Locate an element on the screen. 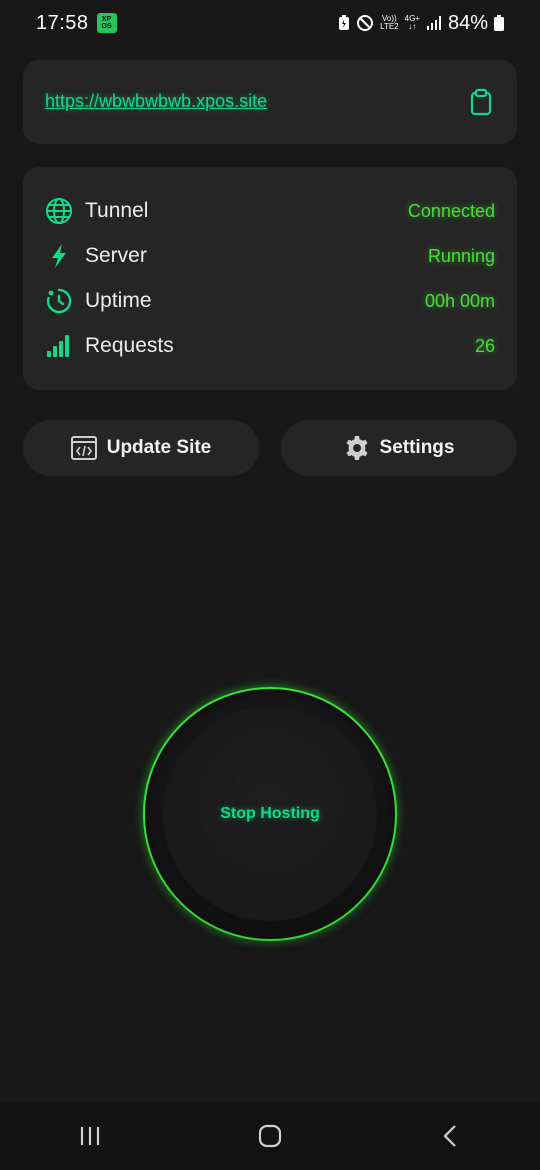  stat-value-tunnel: Connected is located at coordinates (451, 210).